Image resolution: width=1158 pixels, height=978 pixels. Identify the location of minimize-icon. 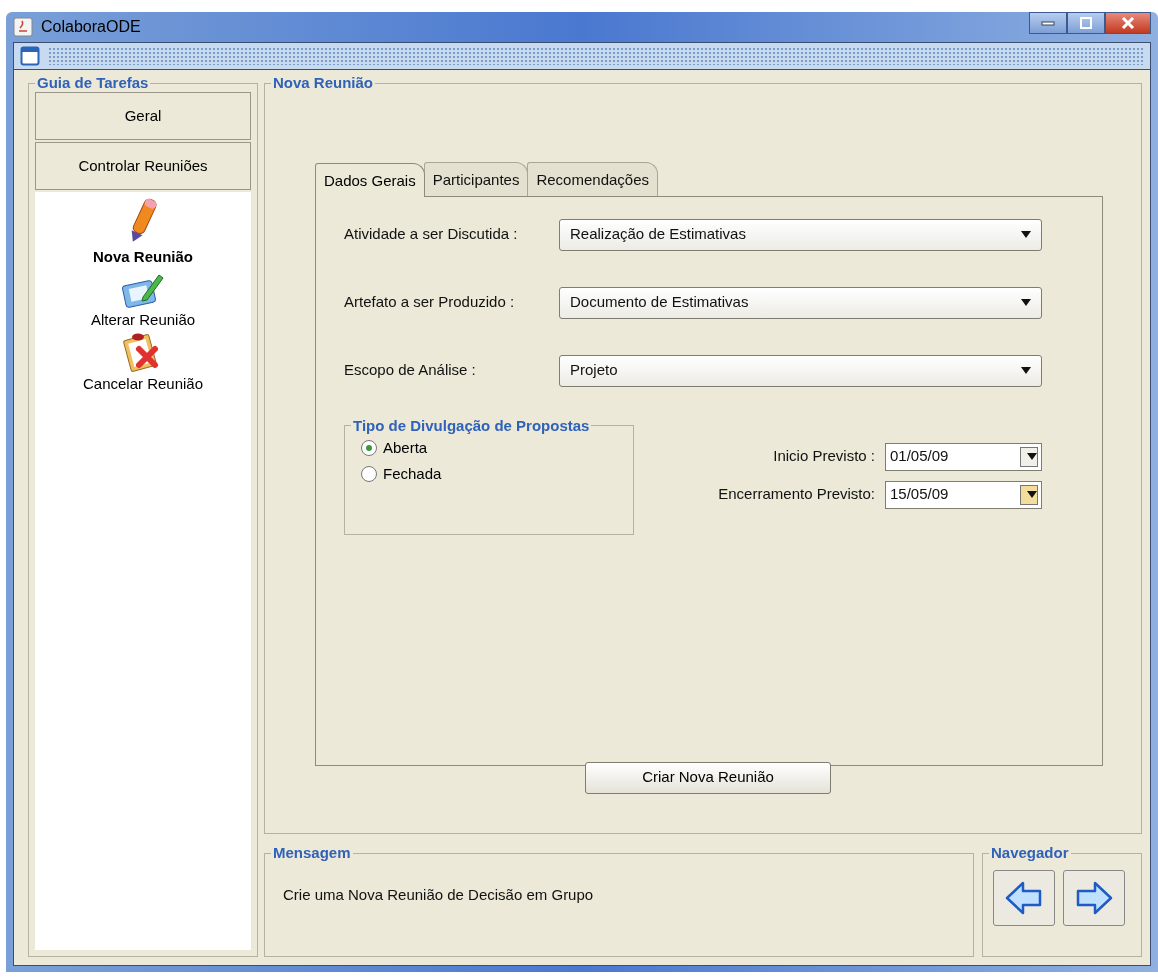
(1048, 23).